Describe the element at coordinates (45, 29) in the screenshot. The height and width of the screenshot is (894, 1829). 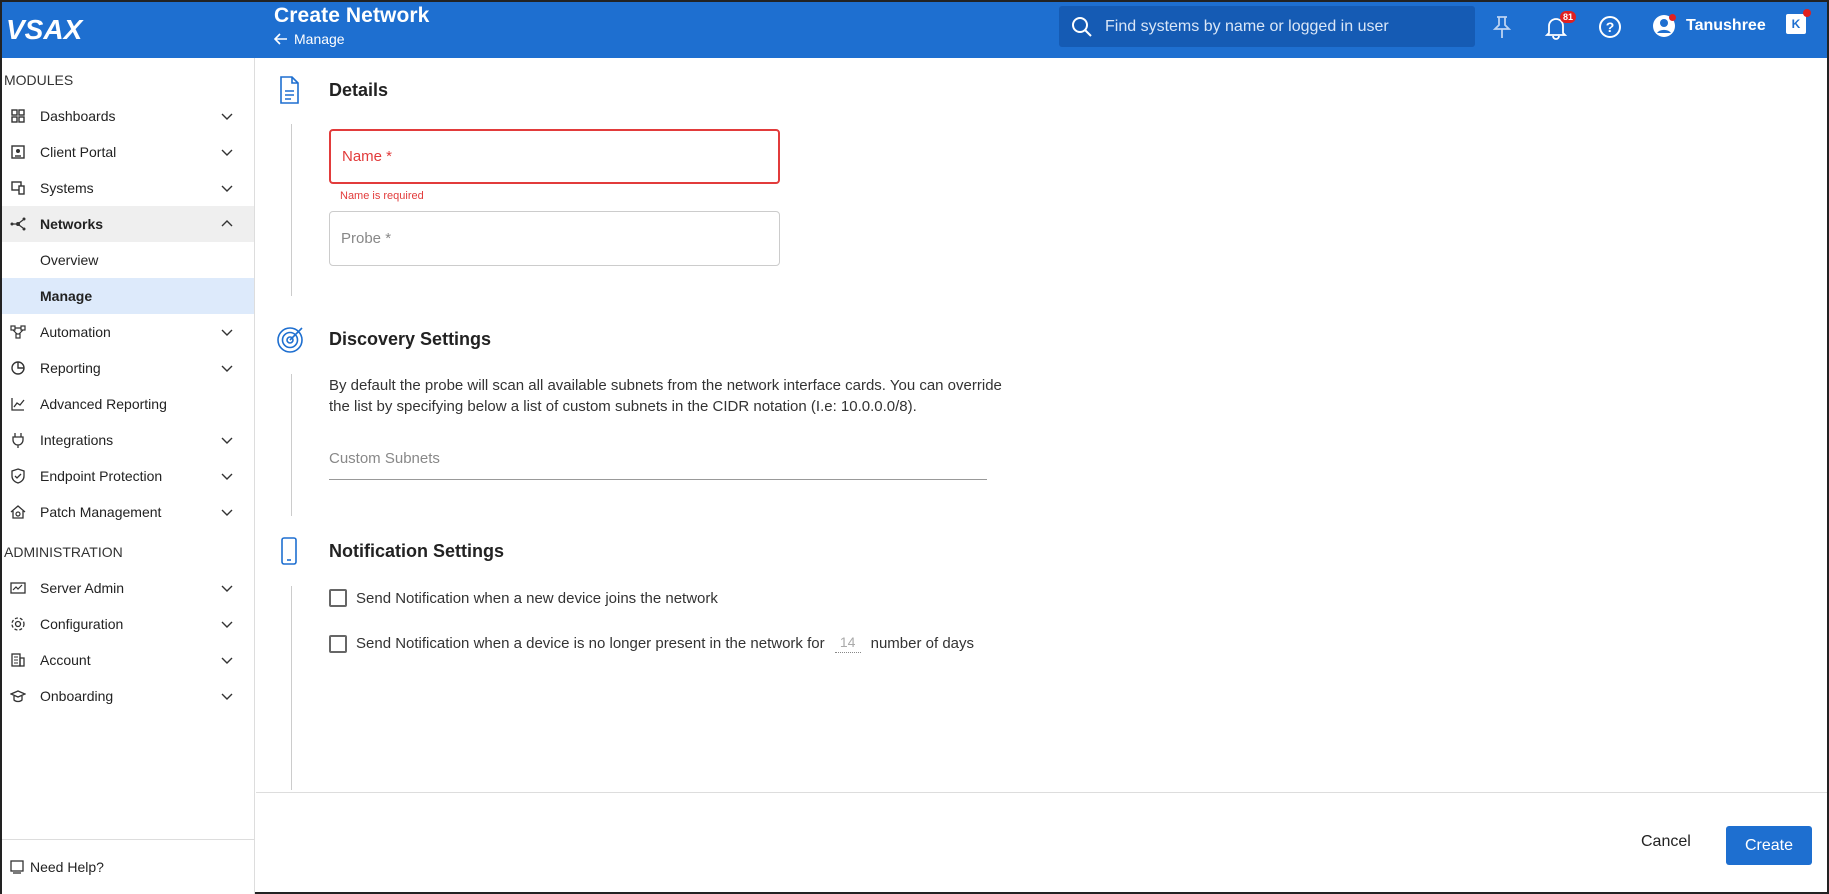
I see `svg-text: VSAX` at that location.